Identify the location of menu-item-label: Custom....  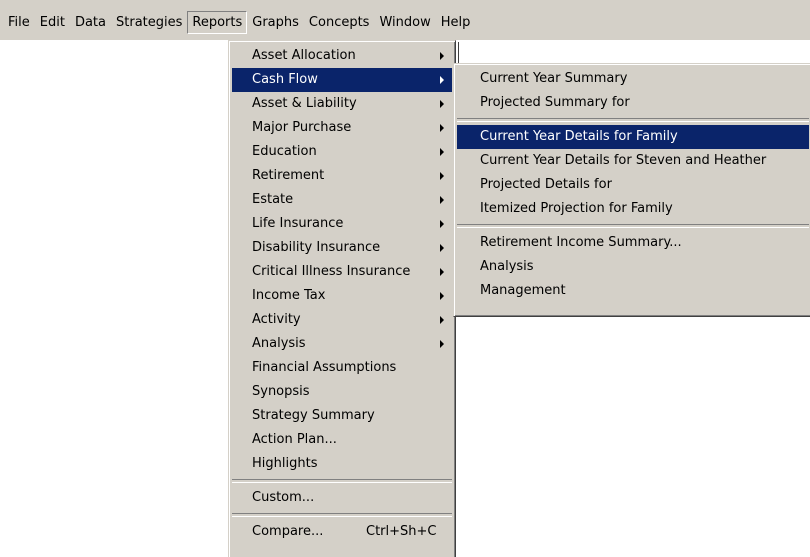
(283, 497).